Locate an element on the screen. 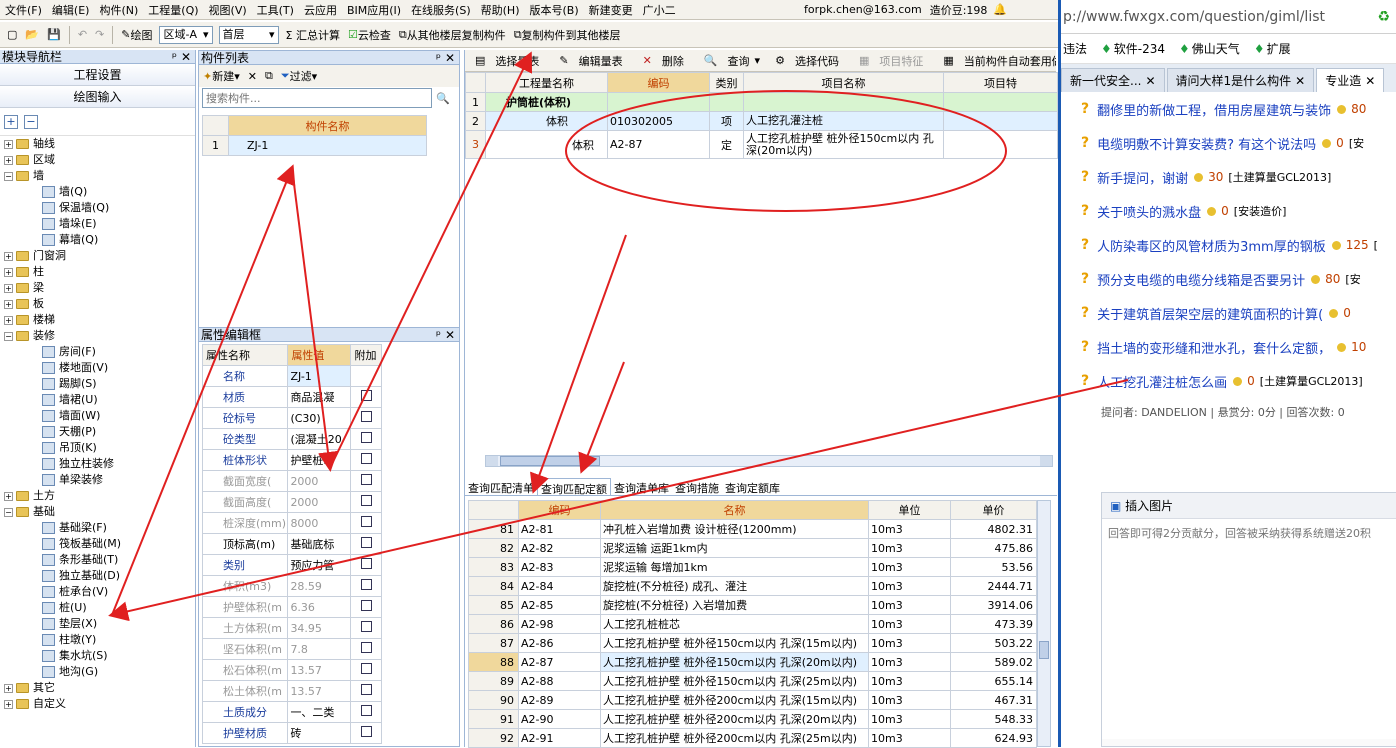 Image resolution: width=1396 pixels, height=748 pixels. delete-button: ✕ 删除 is located at coordinates (663, 61).